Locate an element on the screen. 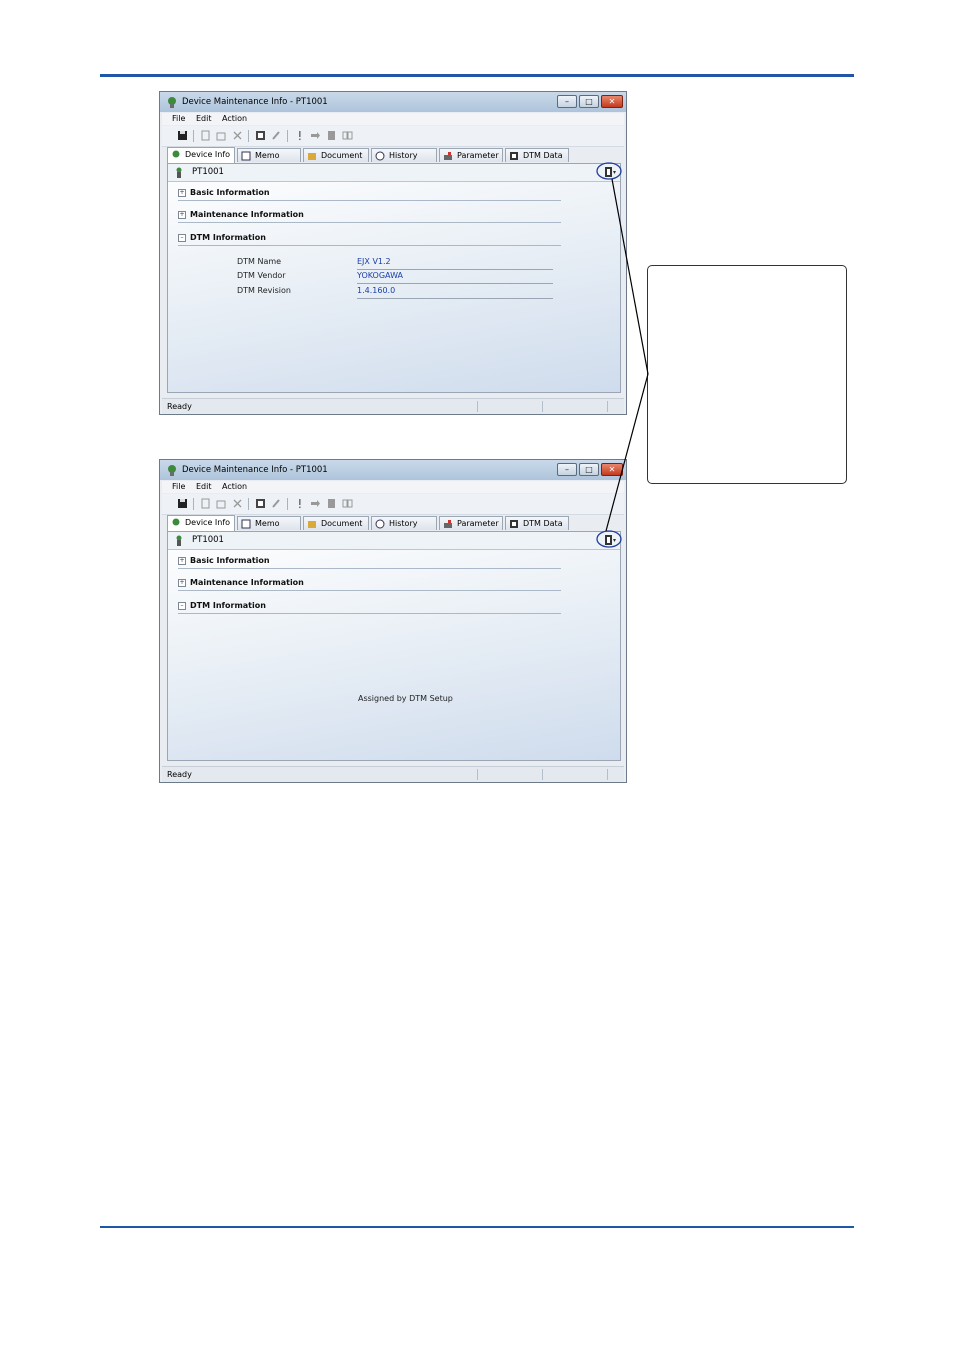 This screenshot has width=954, height=1350. document-folder-icon is located at coordinates (312, 156).